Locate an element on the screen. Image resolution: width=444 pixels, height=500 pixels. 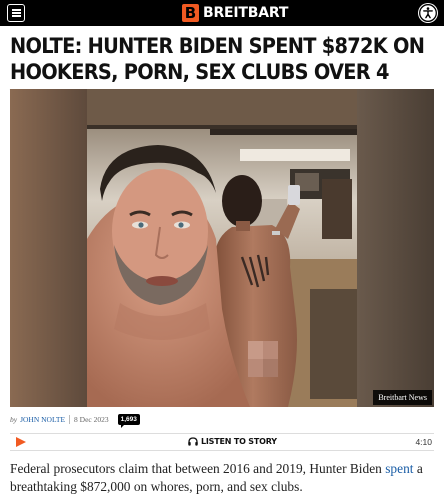
byline-prefix: by is located at coordinates (14, 419).